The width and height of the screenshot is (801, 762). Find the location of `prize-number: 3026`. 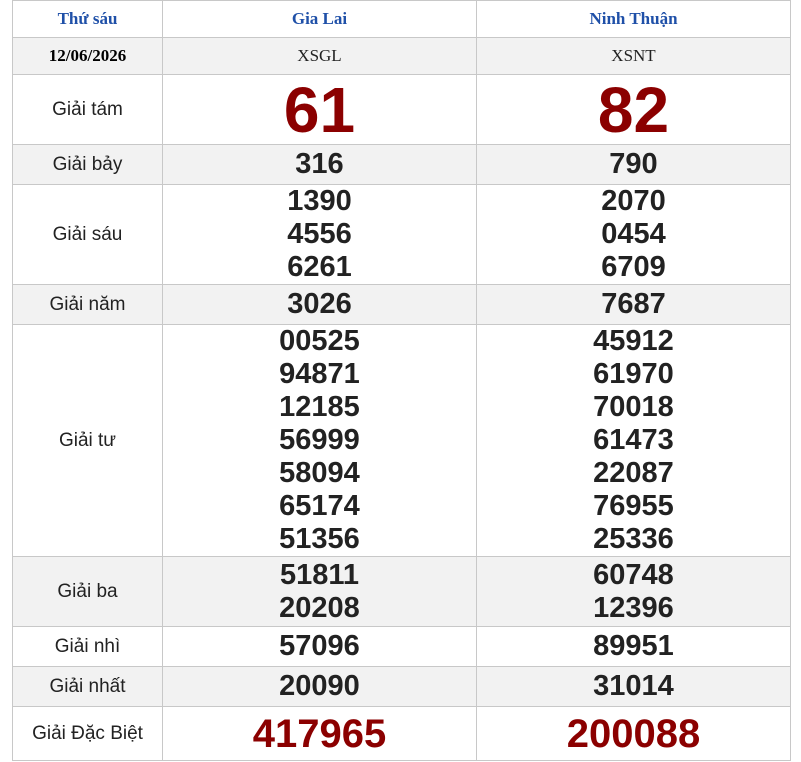

prize-number: 3026 is located at coordinates (319, 304).